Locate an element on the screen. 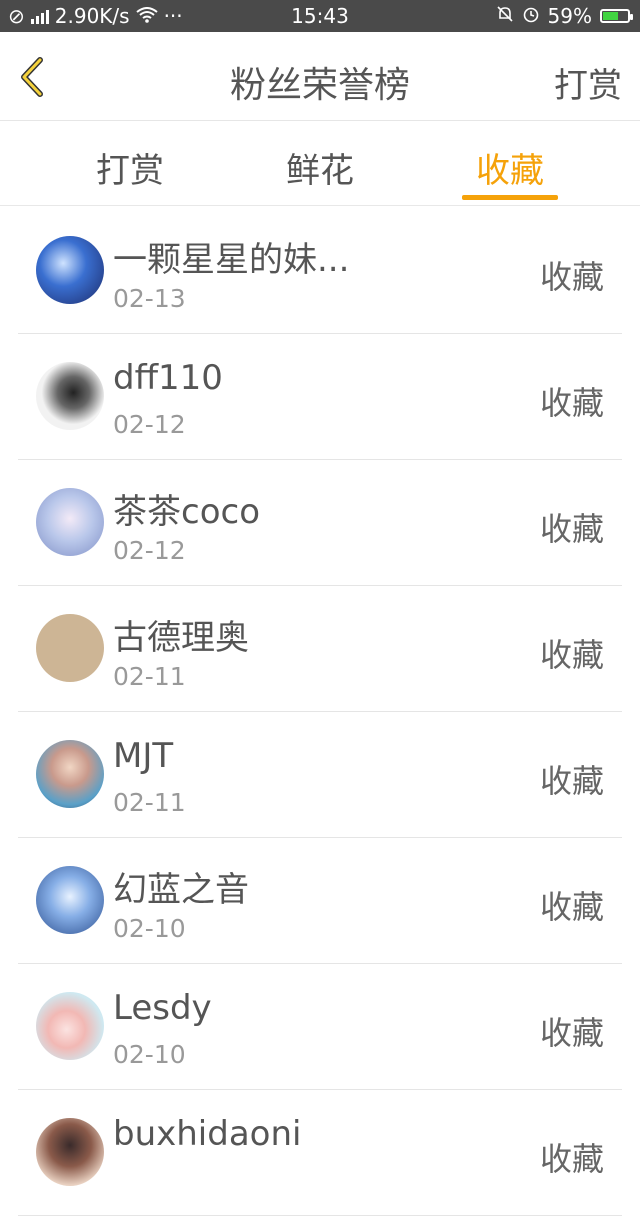 This screenshot has width=640, height=1216. tab-flowers: 鲜花 is located at coordinates (320, 167).